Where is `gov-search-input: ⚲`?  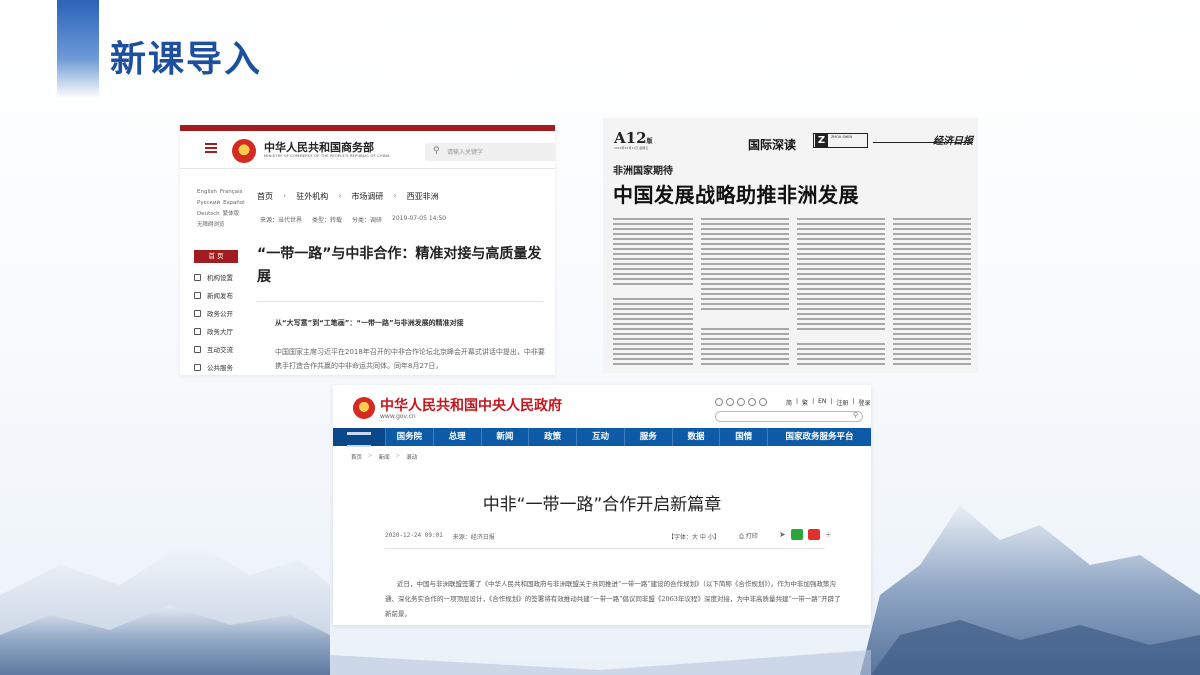
gov-search-input: ⚲ is located at coordinates (789, 416).